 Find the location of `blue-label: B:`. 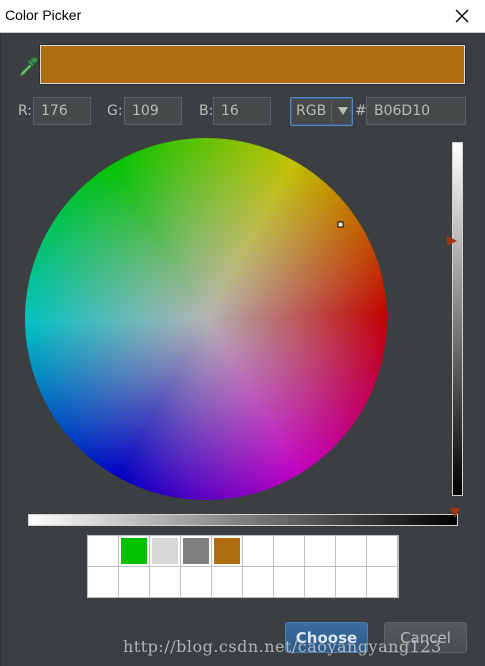

blue-label: B: is located at coordinates (206, 111).